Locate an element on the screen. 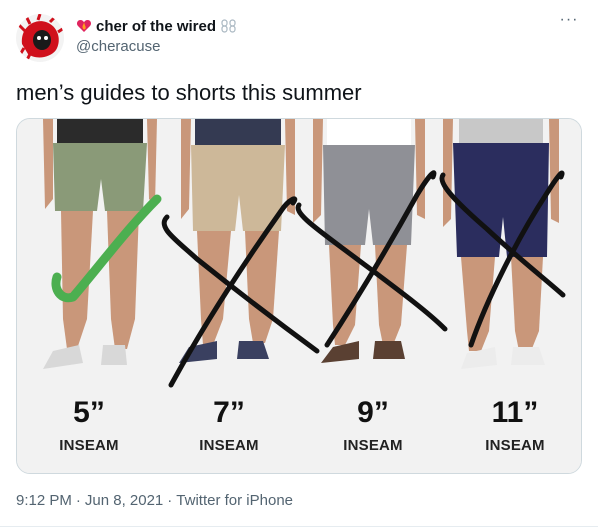 The width and height of the screenshot is (598, 527). name-row: cher of the wired is located at coordinates (157, 26).